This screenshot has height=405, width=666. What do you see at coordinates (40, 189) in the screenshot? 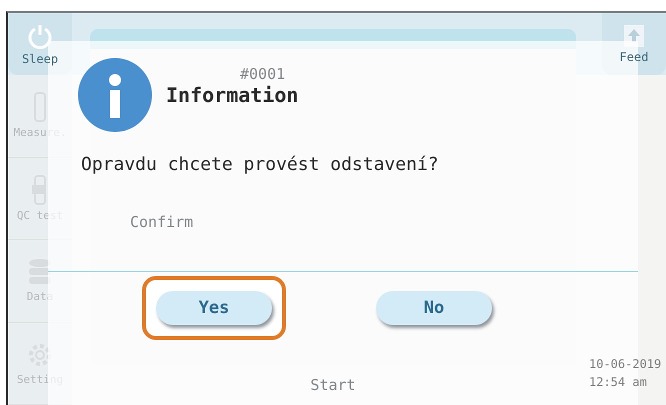
I see `qc-icon` at bounding box center [40, 189].